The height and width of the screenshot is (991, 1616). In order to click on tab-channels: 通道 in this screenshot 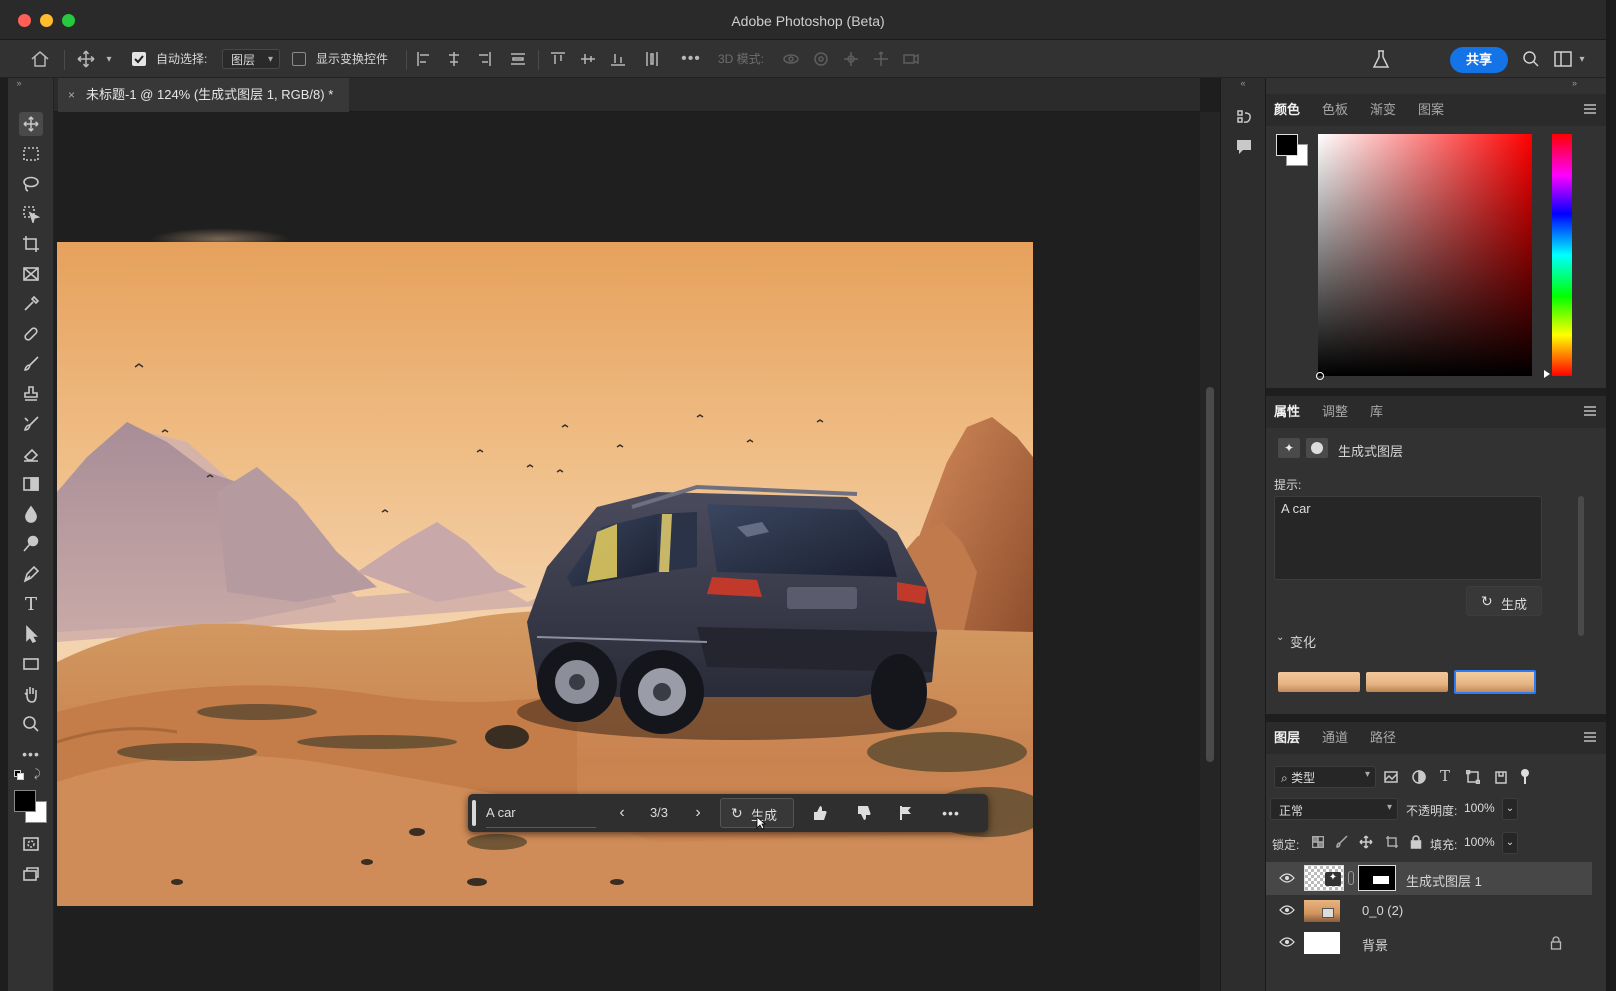, I will do `click(1335, 738)`.